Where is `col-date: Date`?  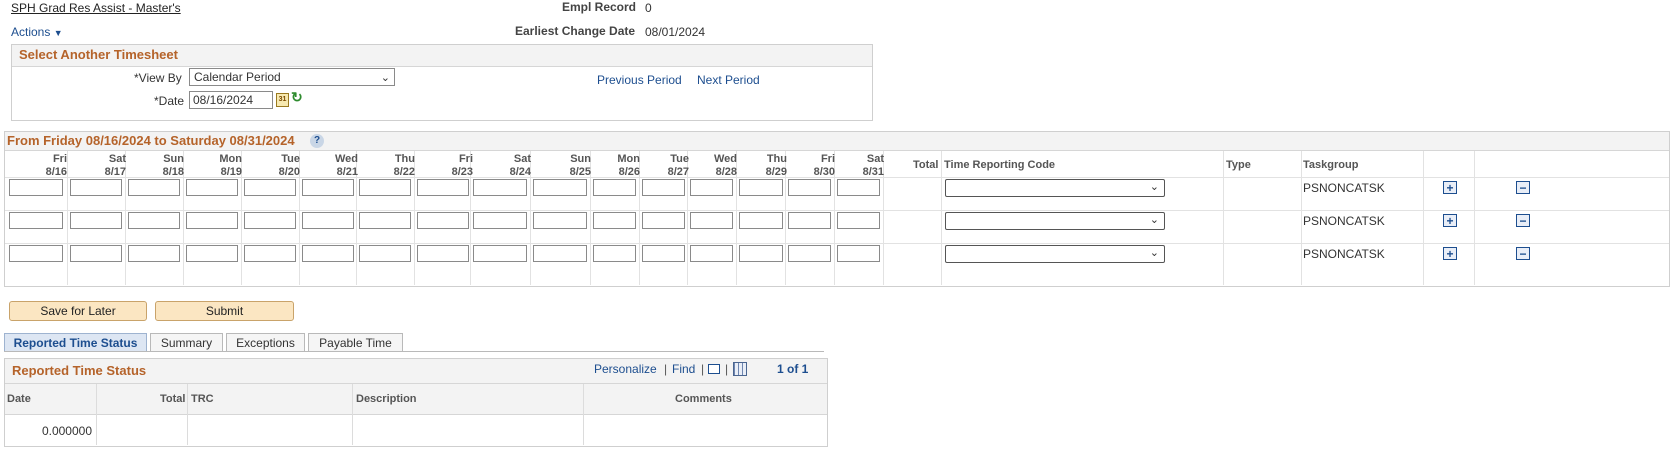 col-date: Date is located at coordinates (19, 399).